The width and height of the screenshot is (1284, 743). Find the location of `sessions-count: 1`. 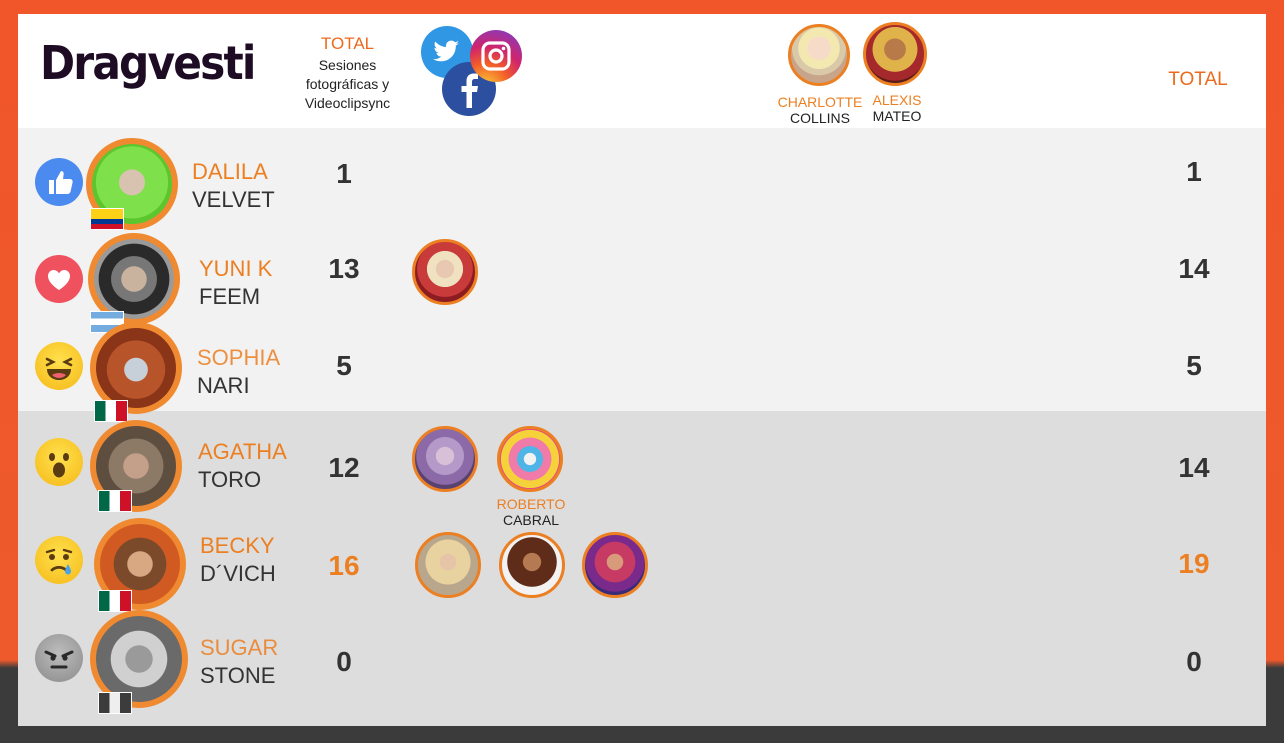

sessions-count: 1 is located at coordinates (344, 173).